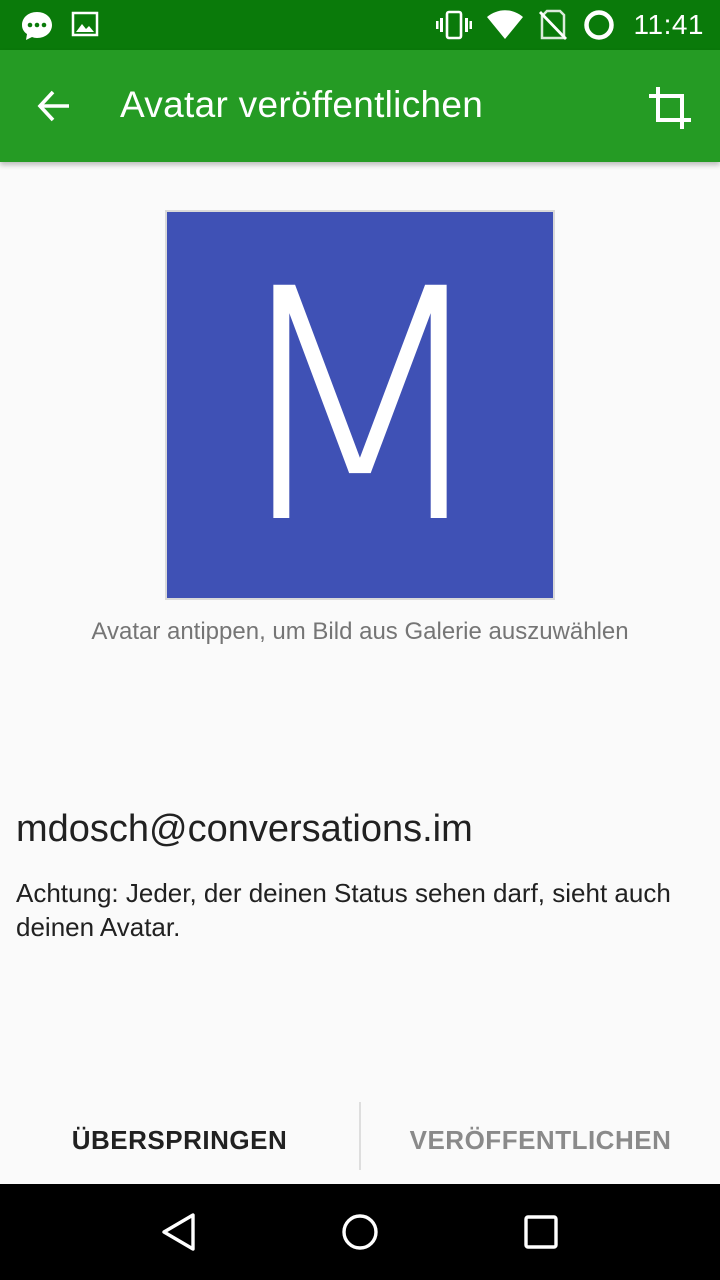 This screenshot has height=1280, width=720. I want to click on arrow-back-icon, so click(53, 106).